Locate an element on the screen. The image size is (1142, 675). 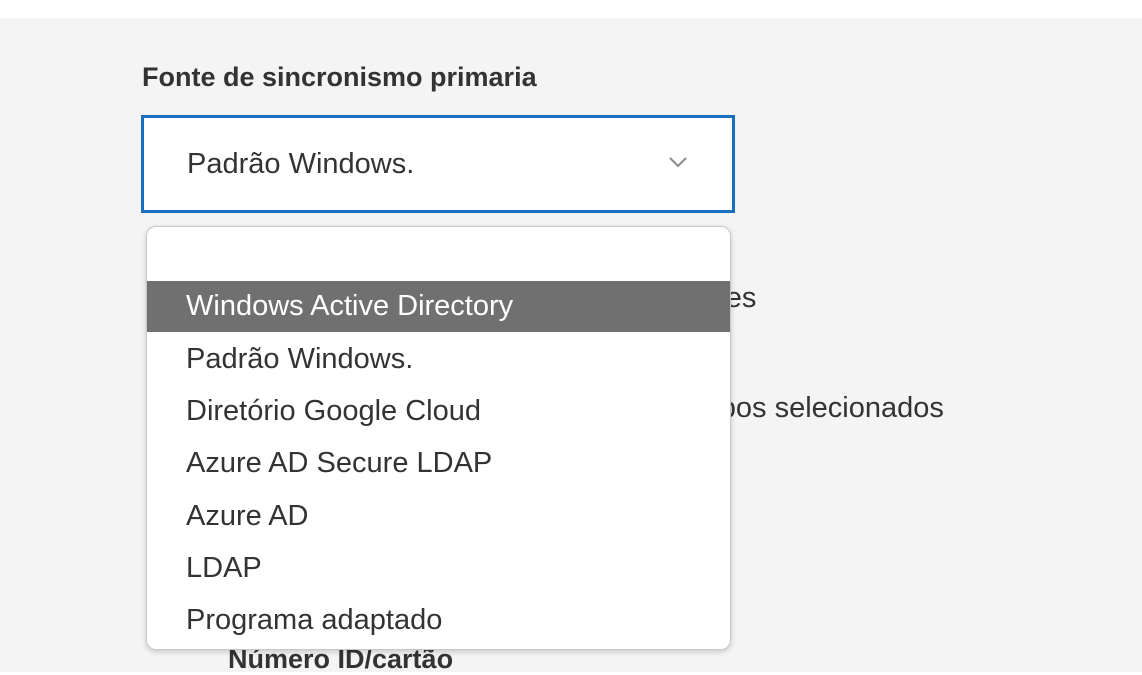
chevron-down-icon is located at coordinates (678, 162).